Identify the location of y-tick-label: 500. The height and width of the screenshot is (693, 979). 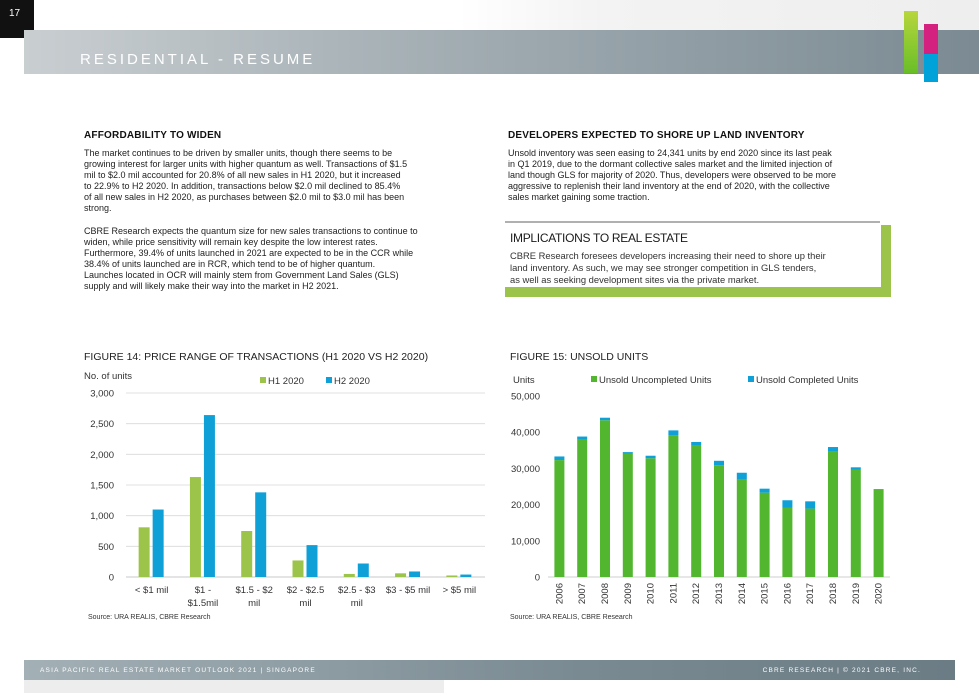
(106, 547).